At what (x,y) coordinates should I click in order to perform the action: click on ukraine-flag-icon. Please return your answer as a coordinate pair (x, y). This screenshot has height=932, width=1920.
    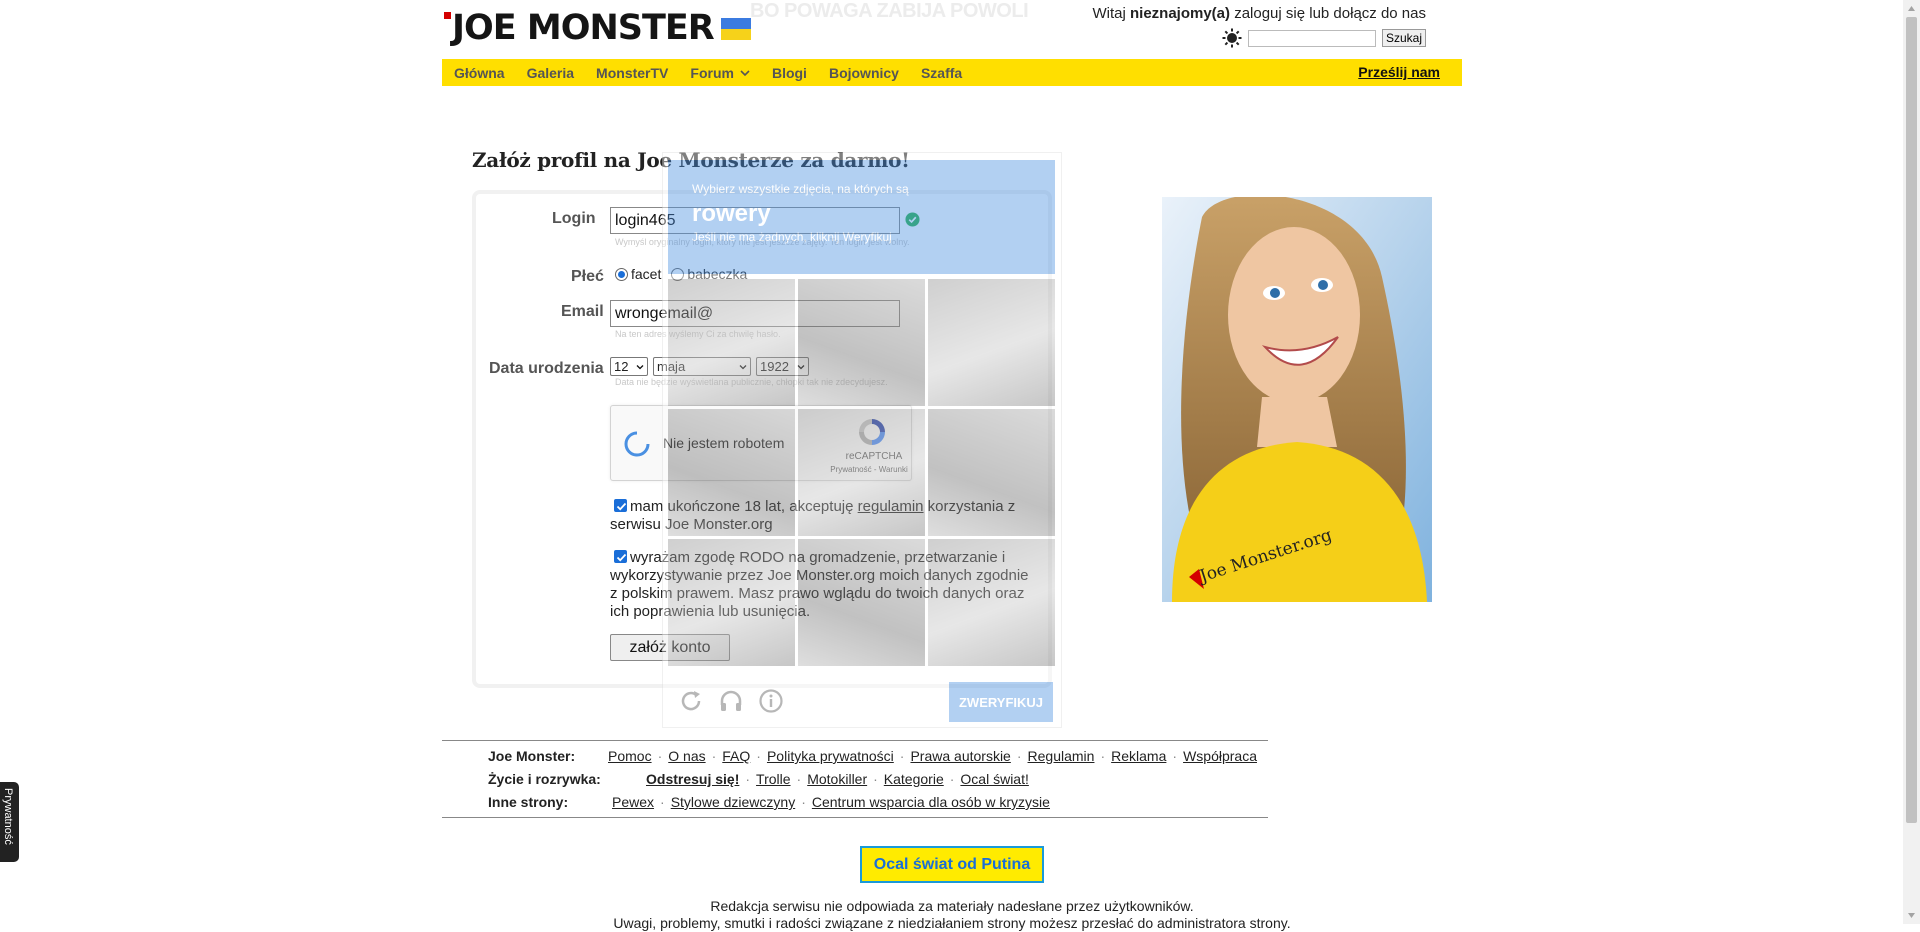
    Looking at the image, I should click on (735, 29).